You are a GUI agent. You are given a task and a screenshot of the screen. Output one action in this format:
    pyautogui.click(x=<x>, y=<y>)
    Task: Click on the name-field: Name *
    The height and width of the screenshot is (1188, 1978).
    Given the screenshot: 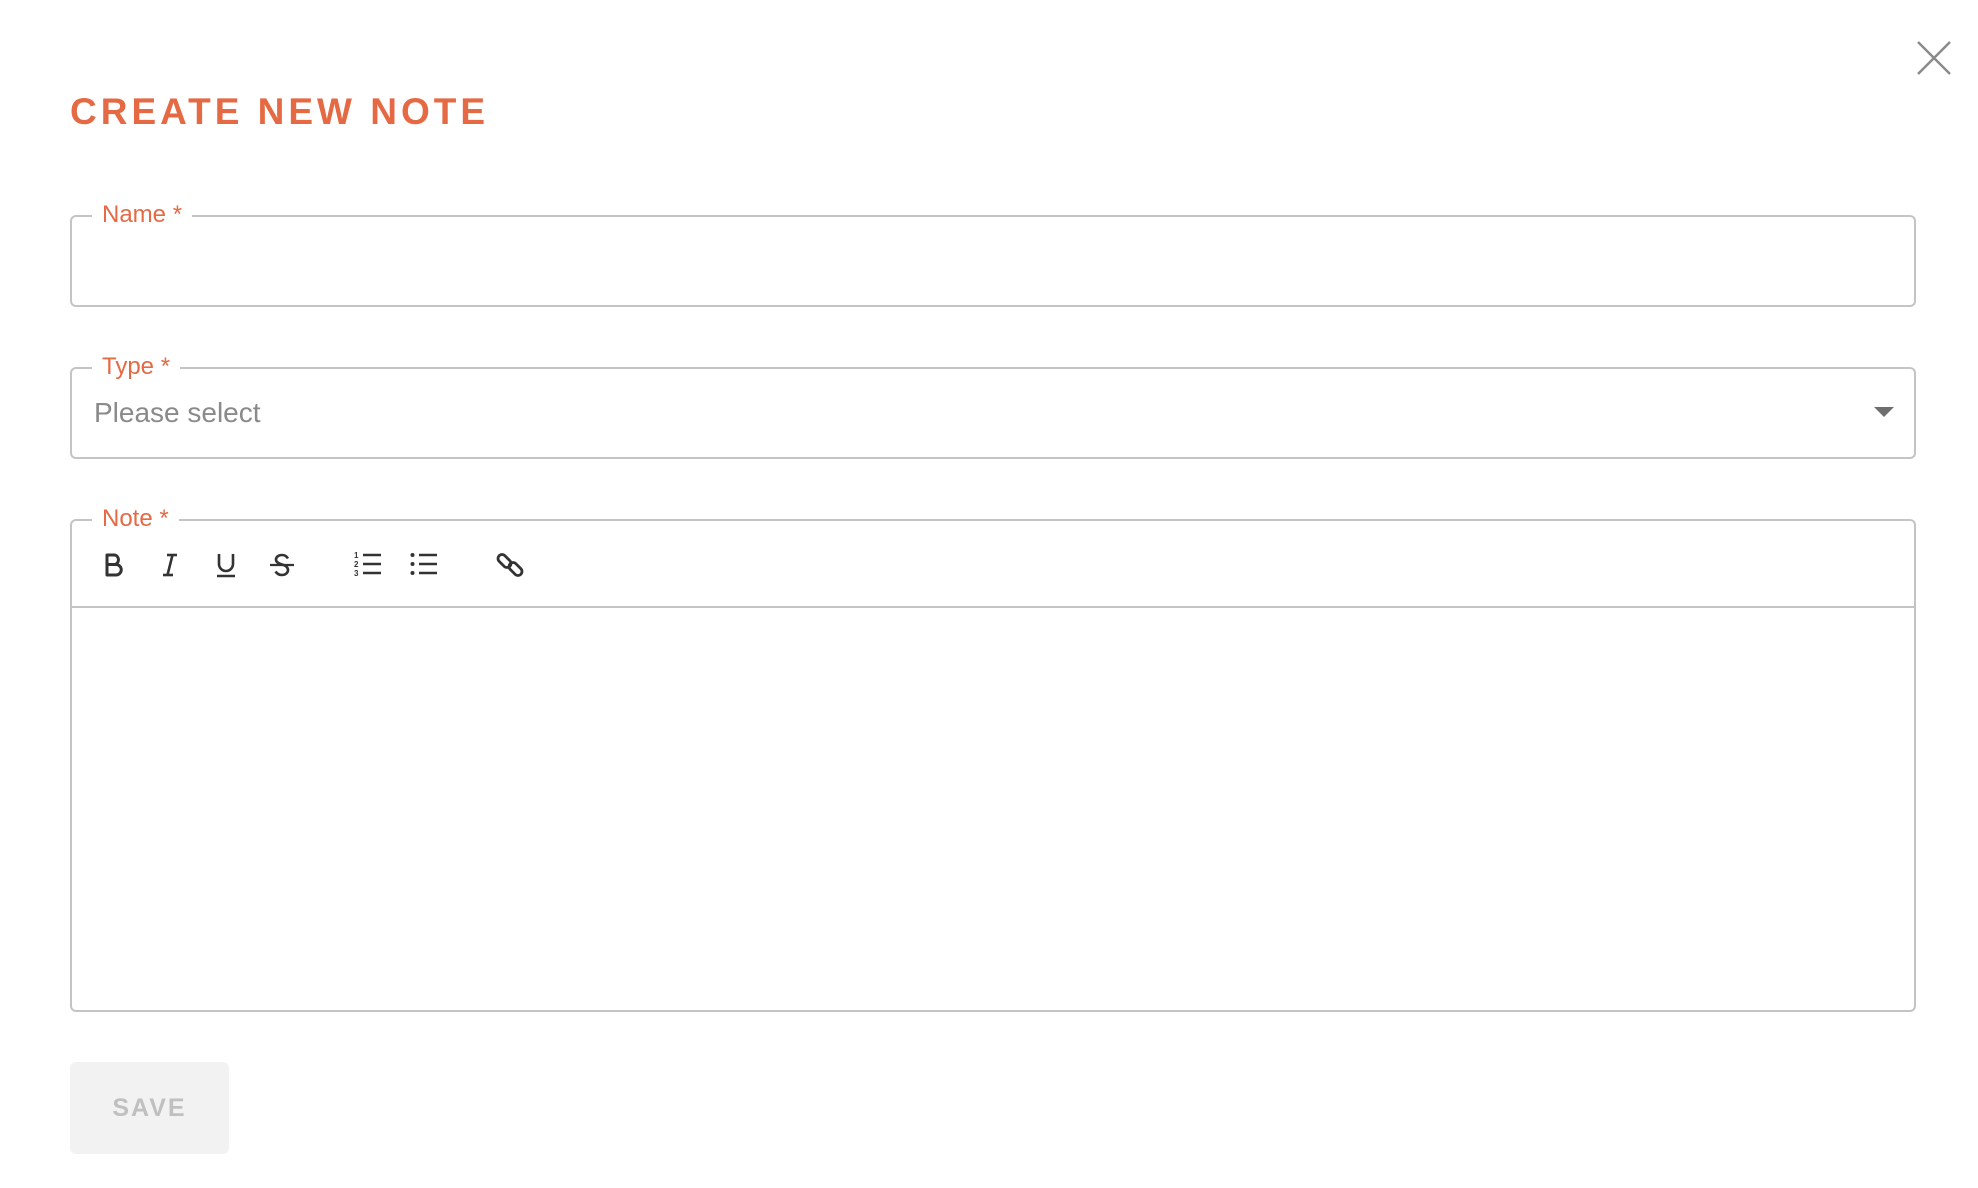 What is the action you would take?
    pyautogui.click(x=993, y=252)
    